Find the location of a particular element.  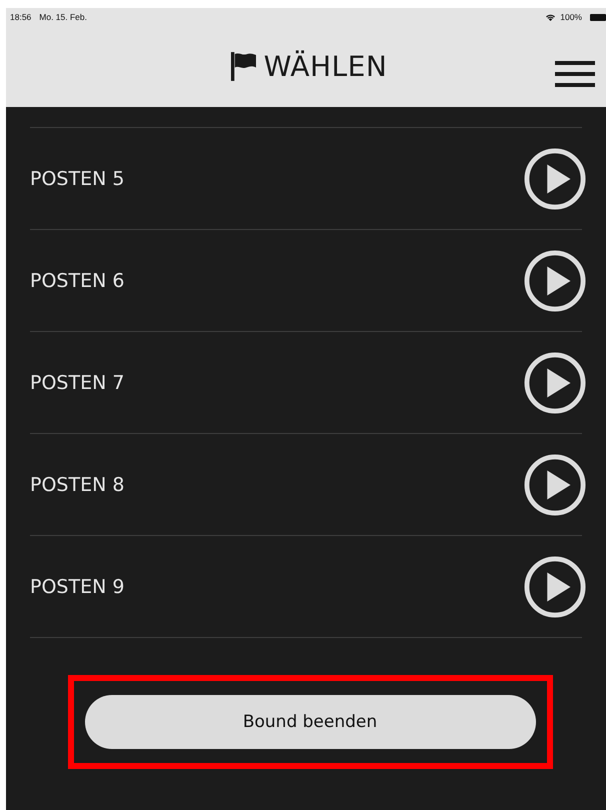

screen-title: WÄHLEN is located at coordinates (326, 66).